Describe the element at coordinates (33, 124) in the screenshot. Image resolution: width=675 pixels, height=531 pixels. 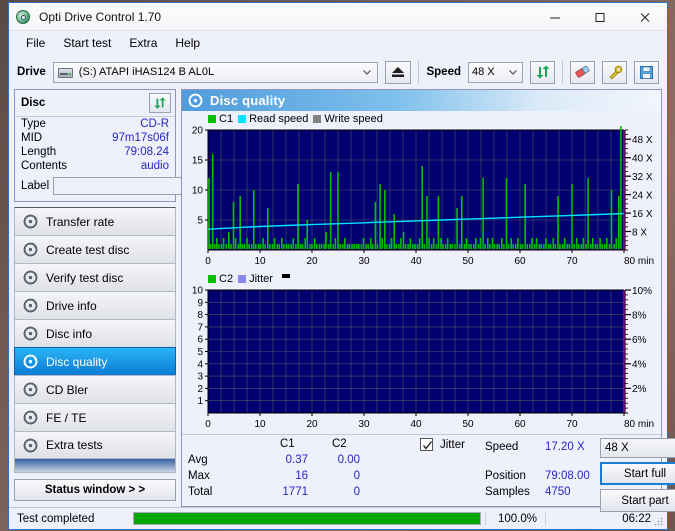
I see `disc-row-key: Type` at that location.